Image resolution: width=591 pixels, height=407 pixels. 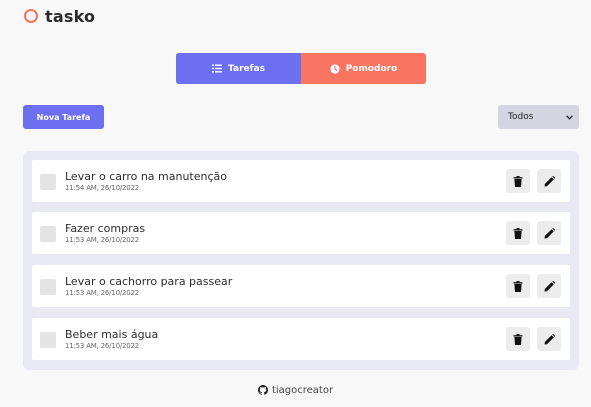 What do you see at coordinates (63, 117) in the screenshot?
I see `new-task-button: Nova Tarefa` at bounding box center [63, 117].